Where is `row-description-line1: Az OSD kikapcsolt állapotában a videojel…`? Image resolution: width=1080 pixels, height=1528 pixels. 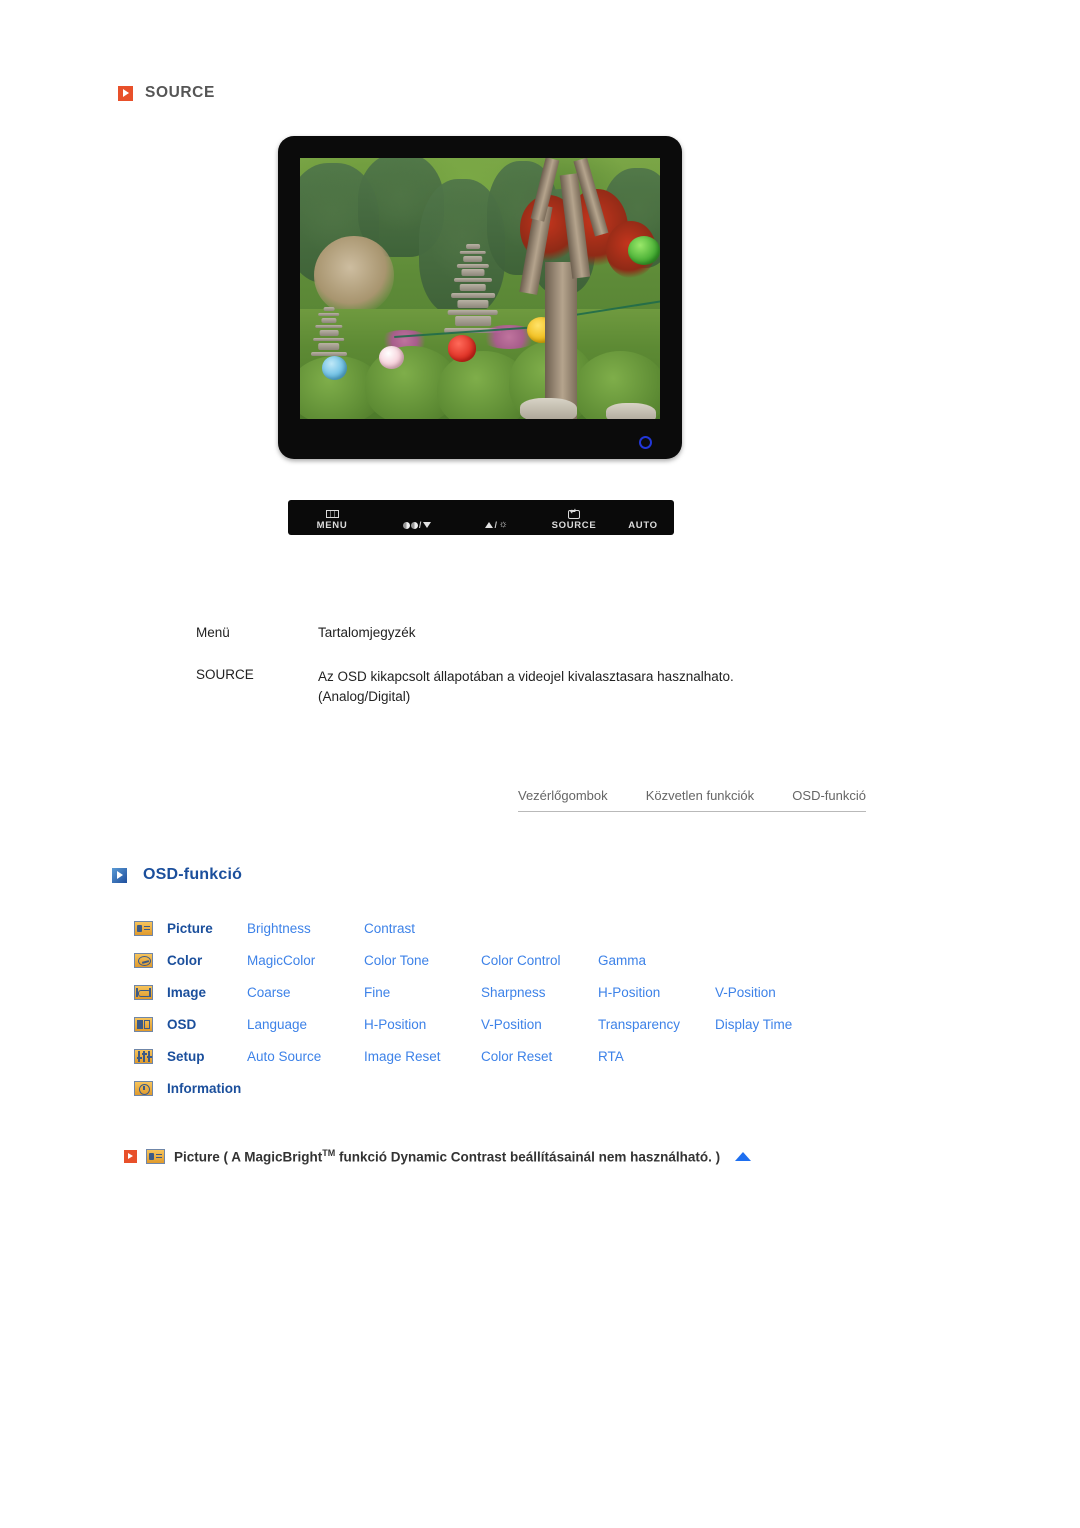 row-description-line1: Az OSD kikapcsolt állapotában a videojel… is located at coordinates (526, 676).